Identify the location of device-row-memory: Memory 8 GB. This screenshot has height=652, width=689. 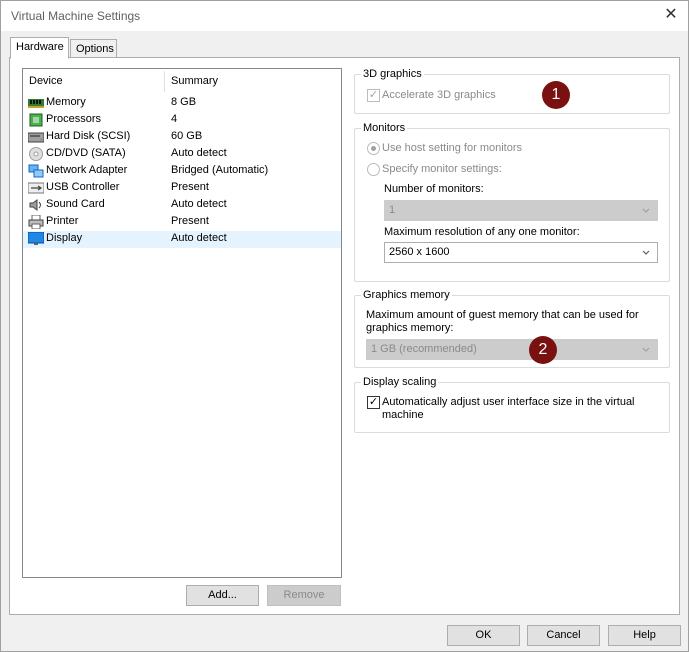
(182, 103).